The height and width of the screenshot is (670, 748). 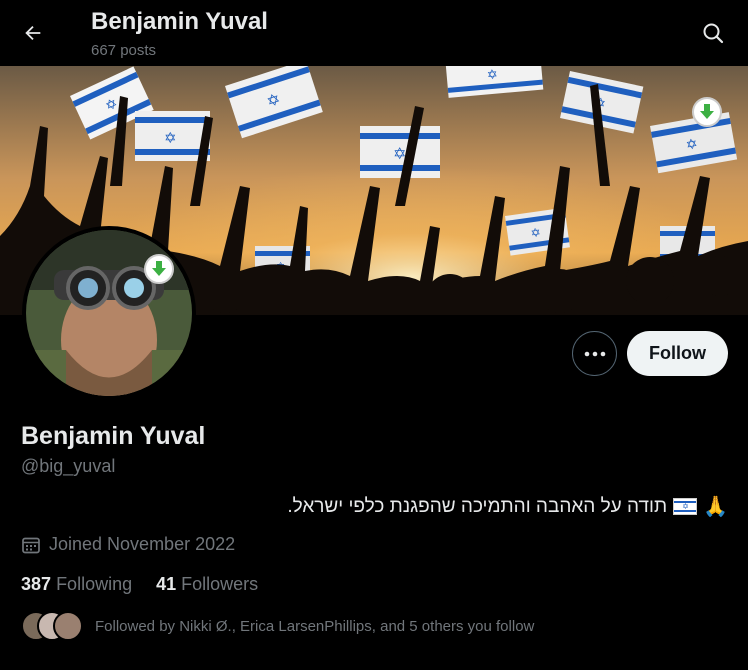 I want to click on more-dots-icon, so click(x=594, y=353).